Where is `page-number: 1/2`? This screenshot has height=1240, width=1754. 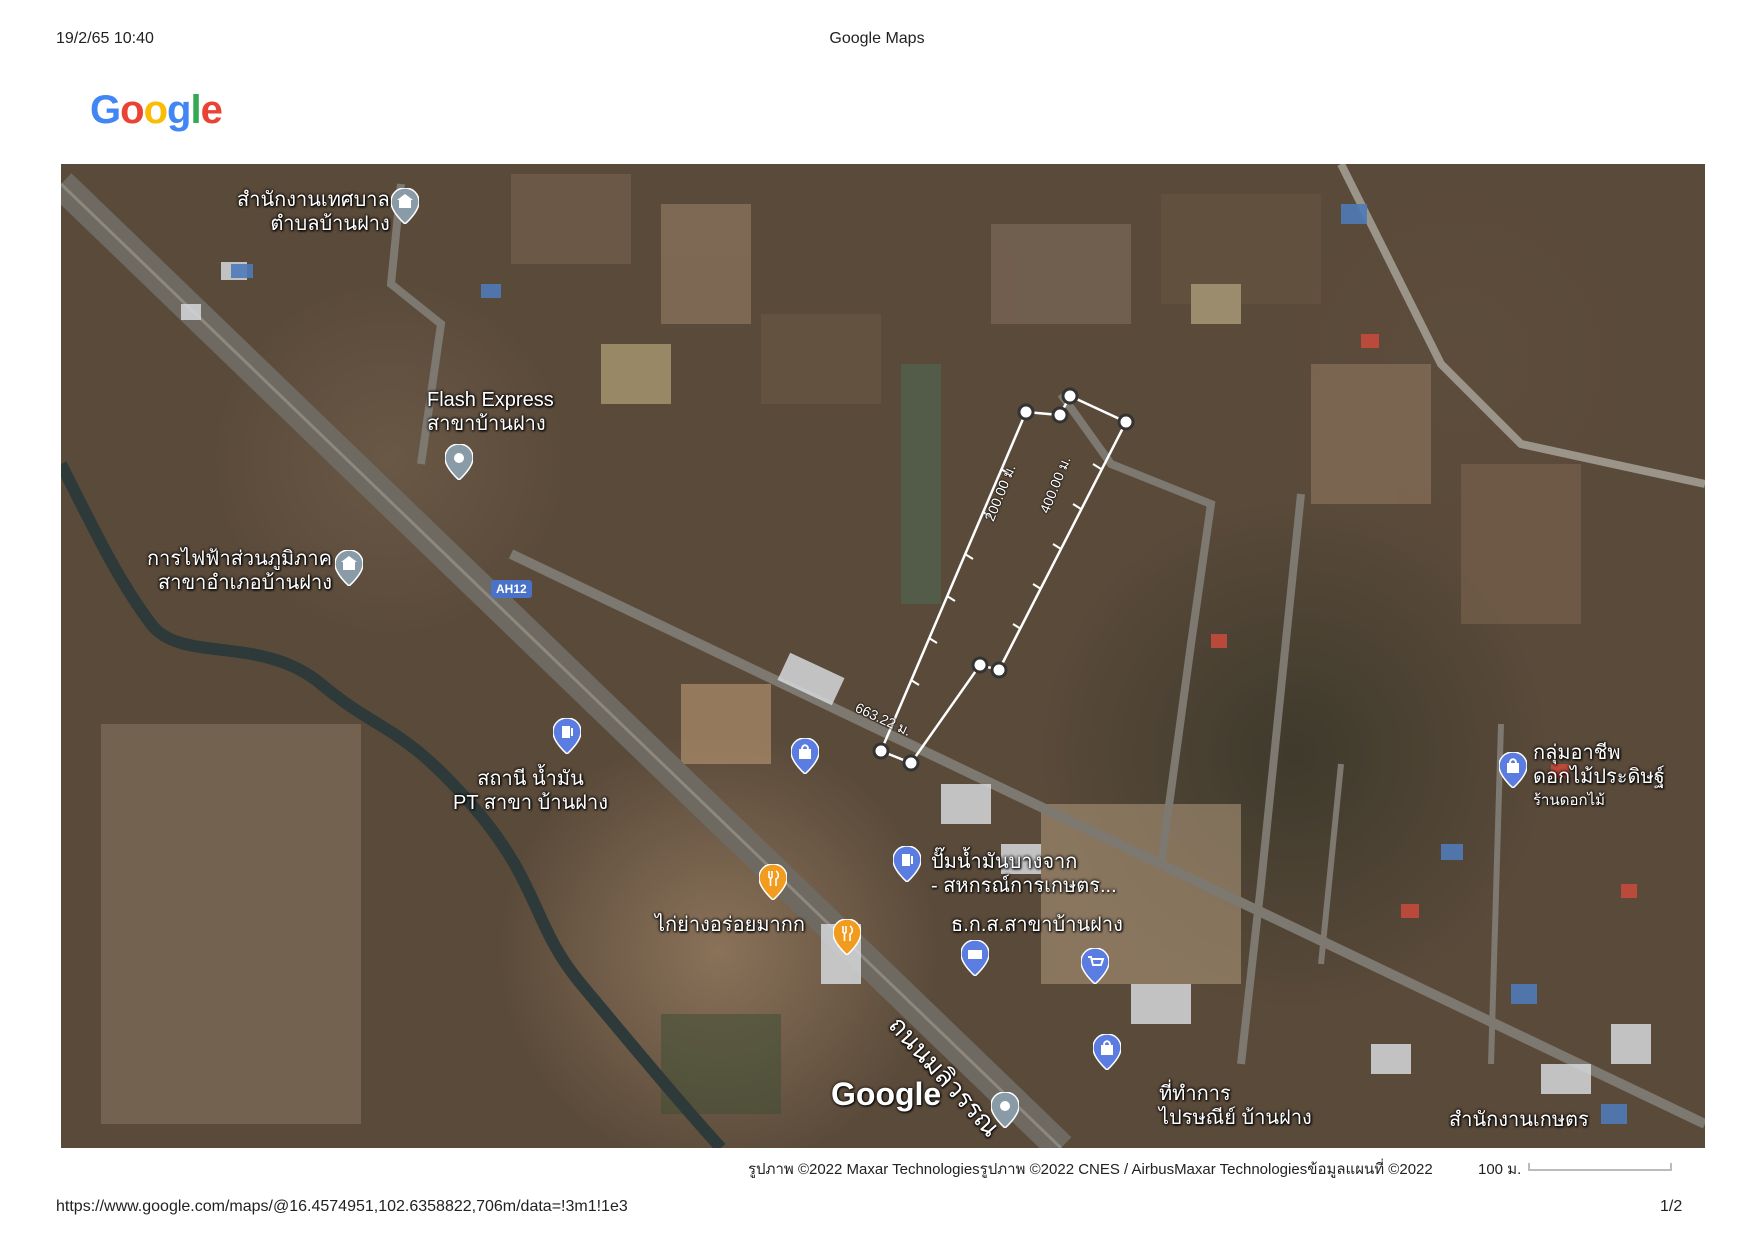
page-number: 1/2 is located at coordinates (1671, 1206).